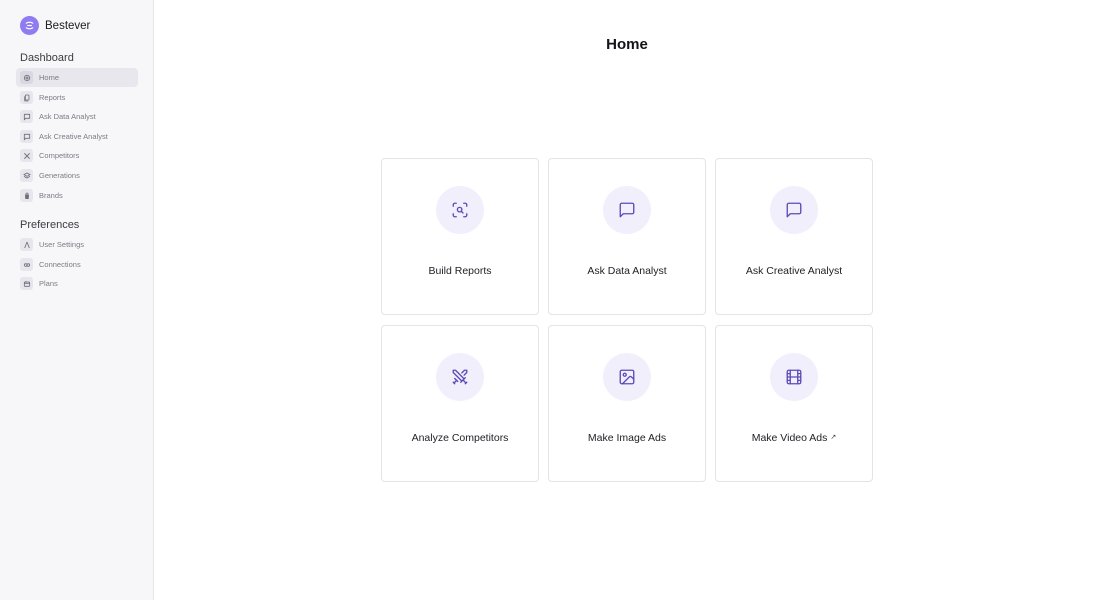 This screenshot has height=600, width=1100. Describe the element at coordinates (460, 403) in the screenshot. I see `card-analyze-competitors: Analyze Competitors` at that location.